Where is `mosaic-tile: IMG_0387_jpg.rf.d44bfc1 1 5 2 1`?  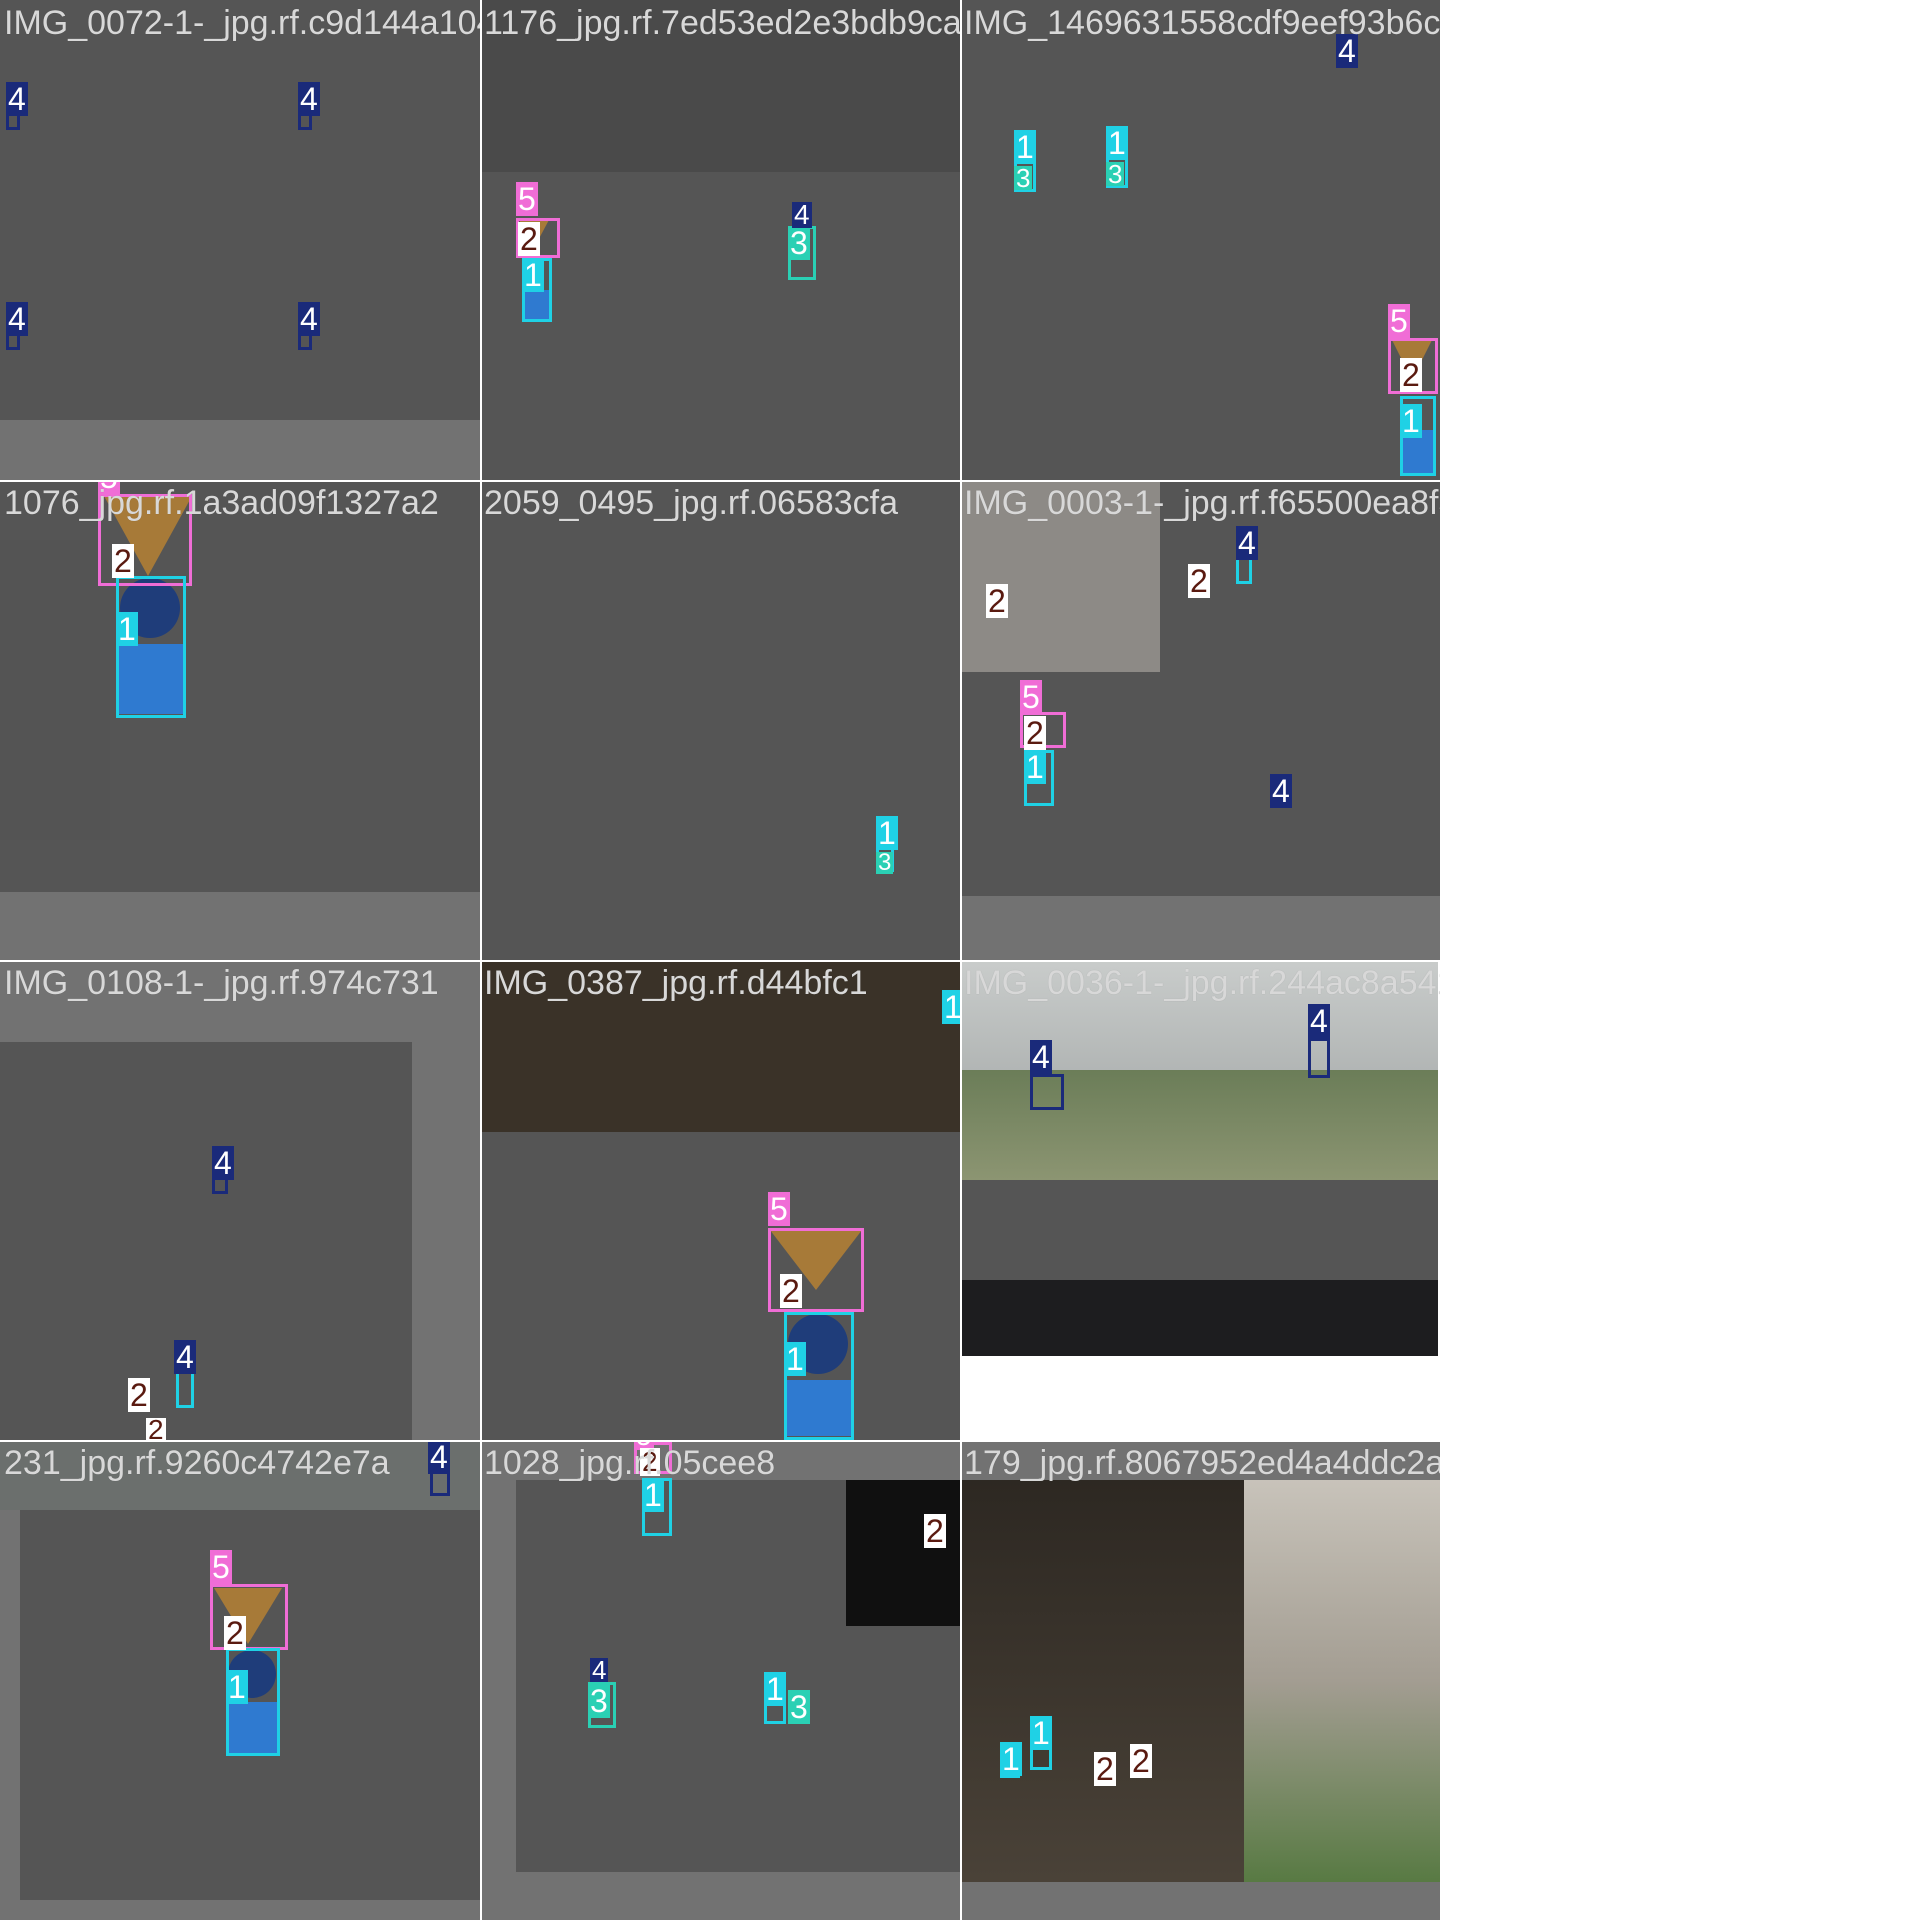
mosaic-tile: IMG_0387_jpg.rf.d44bfc1 1 5 2 1 is located at coordinates (720, 1200).